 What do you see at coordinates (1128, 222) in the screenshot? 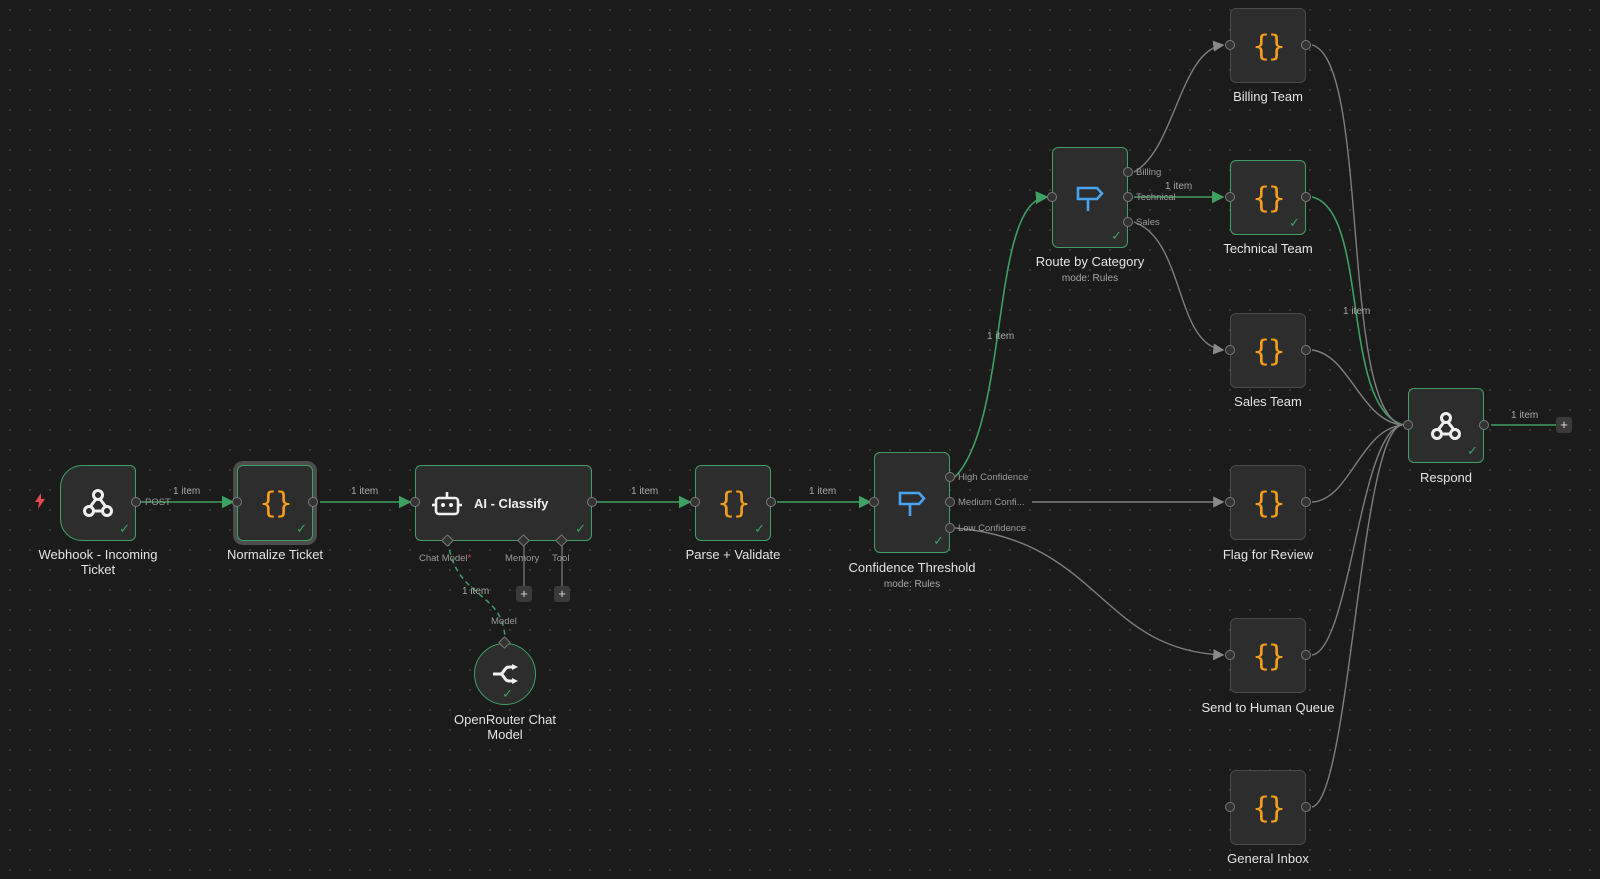
I see `output-port-sales` at bounding box center [1128, 222].